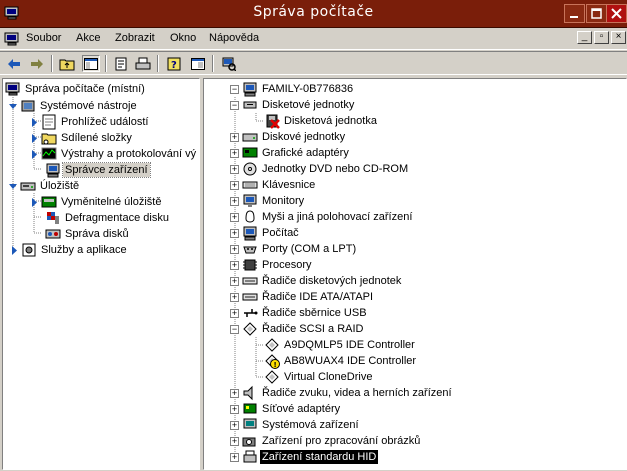 This screenshot has width=627, height=471. I want to click on sound-icon, so click(248, 393).